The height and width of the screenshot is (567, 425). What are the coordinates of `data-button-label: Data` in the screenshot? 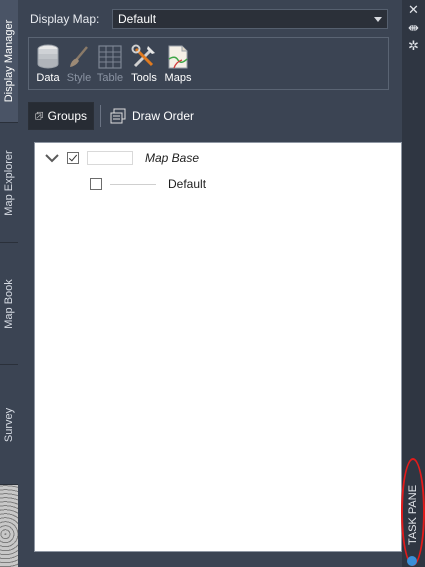 It's located at (48, 78).